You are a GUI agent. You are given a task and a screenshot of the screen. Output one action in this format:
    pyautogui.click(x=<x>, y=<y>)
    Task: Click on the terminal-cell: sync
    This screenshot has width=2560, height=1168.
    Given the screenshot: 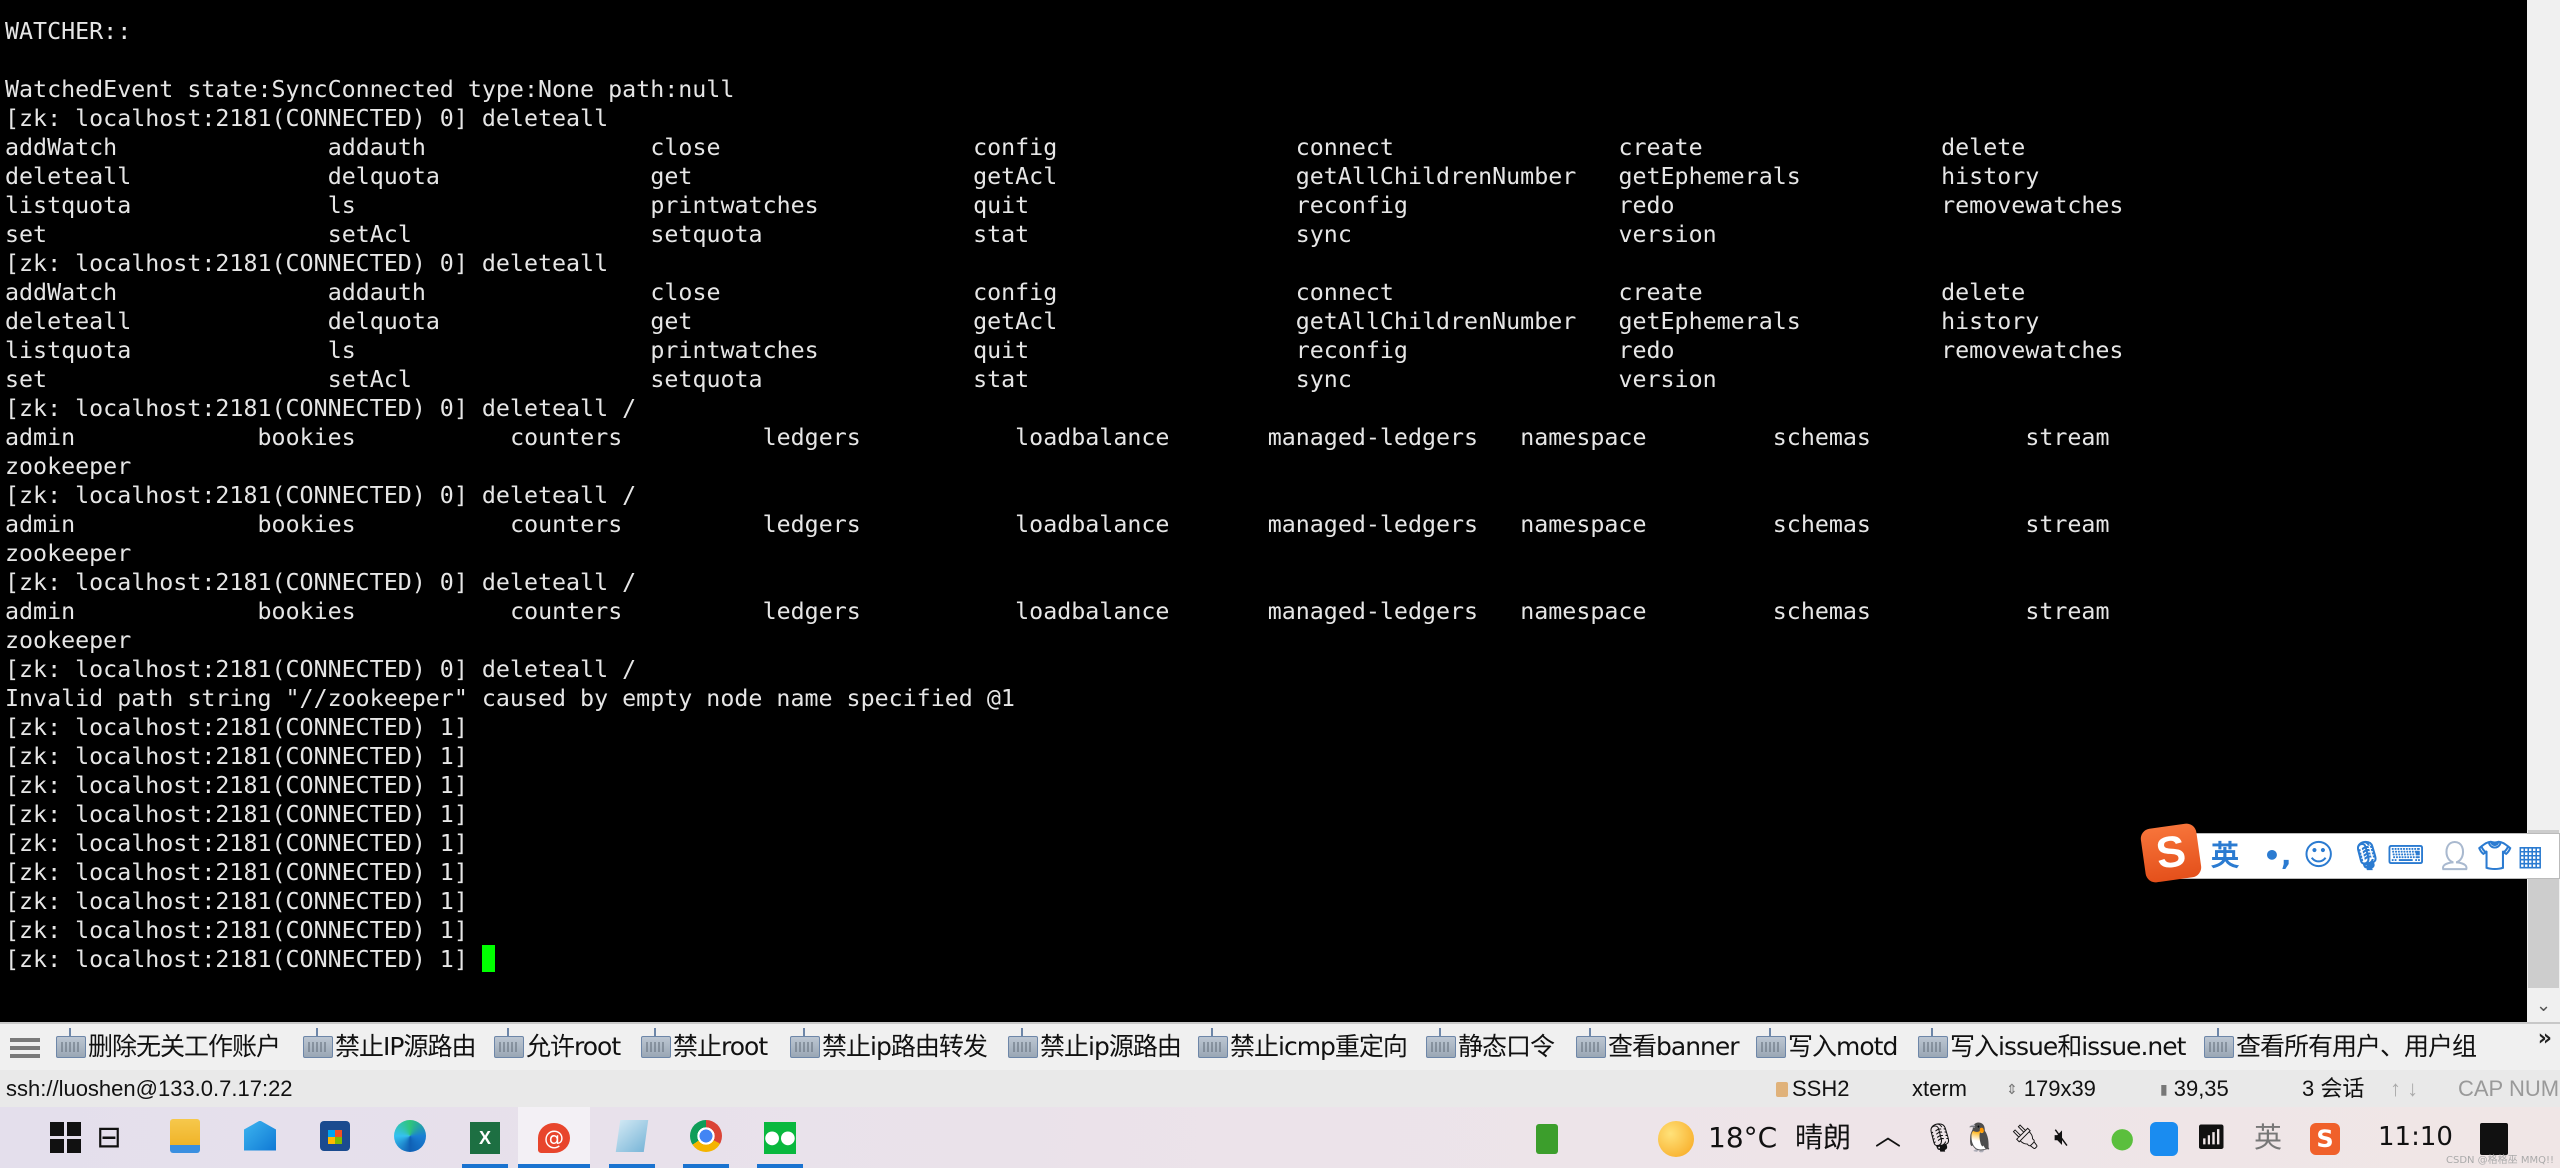 What is the action you would take?
    pyautogui.click(x=1323, y=234)
    